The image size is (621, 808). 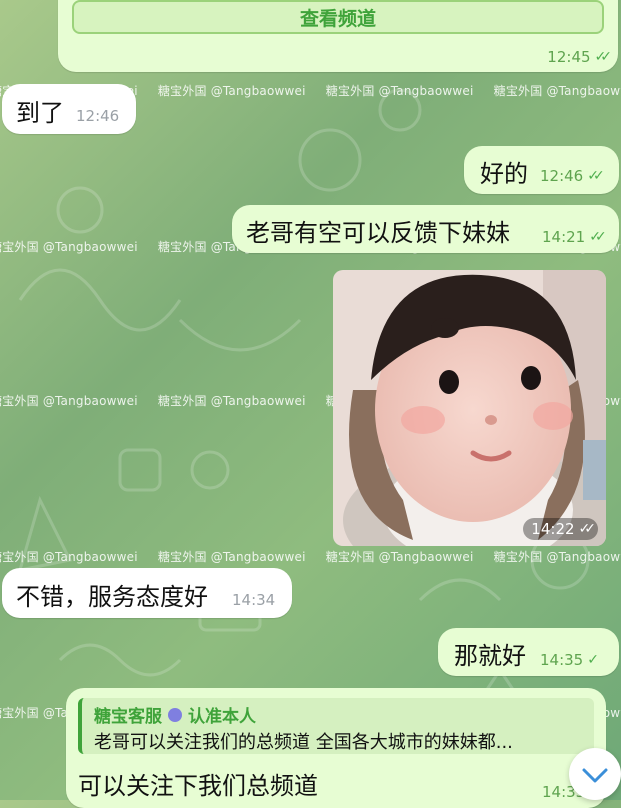 What do you see at coordinates (504, 174) in the screenshot?
I see `message-text: 好的` at bounding box center [504, 174].